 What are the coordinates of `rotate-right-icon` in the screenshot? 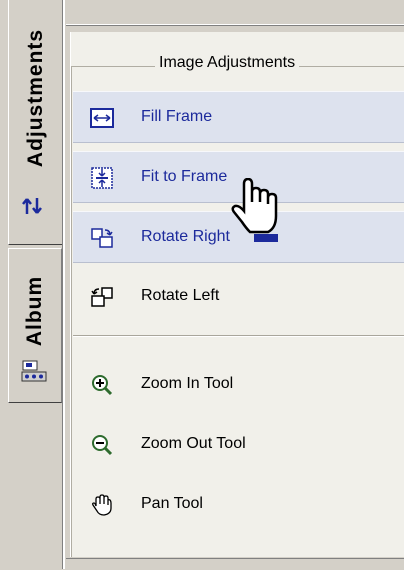 It's located at (102, 238).